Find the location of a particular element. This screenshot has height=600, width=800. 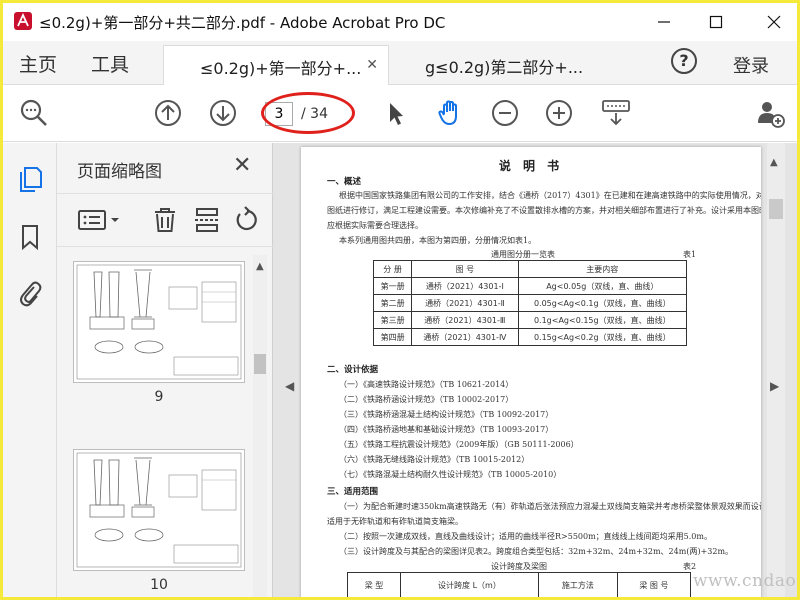

table-cell: 0.15g<Ag<0.2g（双线，直、曲线） is located at coordinates (602, 337).